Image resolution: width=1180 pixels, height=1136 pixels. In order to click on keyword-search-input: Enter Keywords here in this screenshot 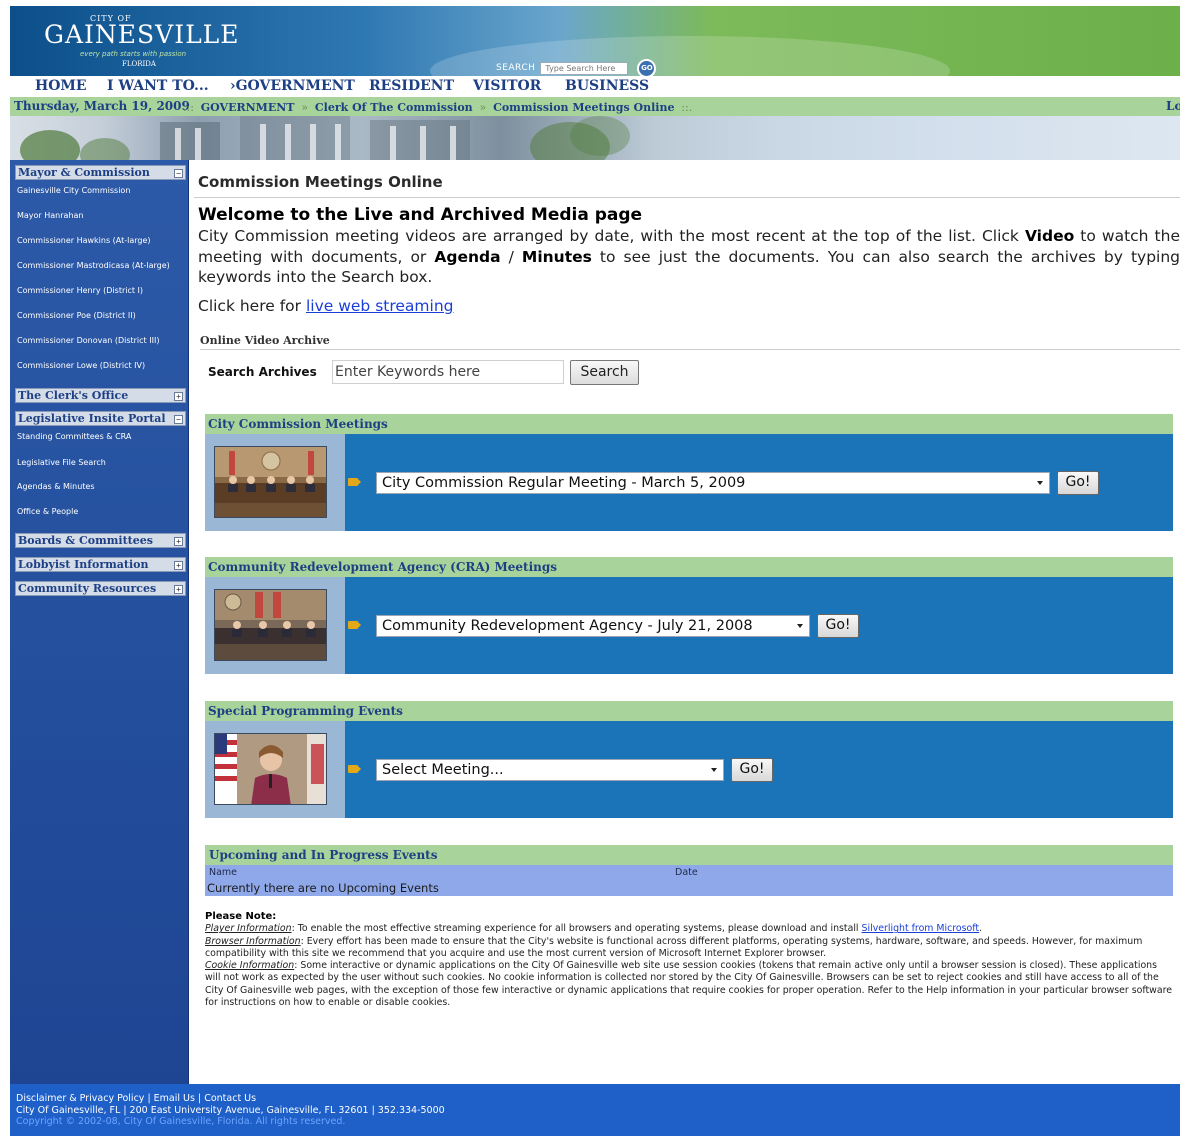, I will do `click(448, 372)`.